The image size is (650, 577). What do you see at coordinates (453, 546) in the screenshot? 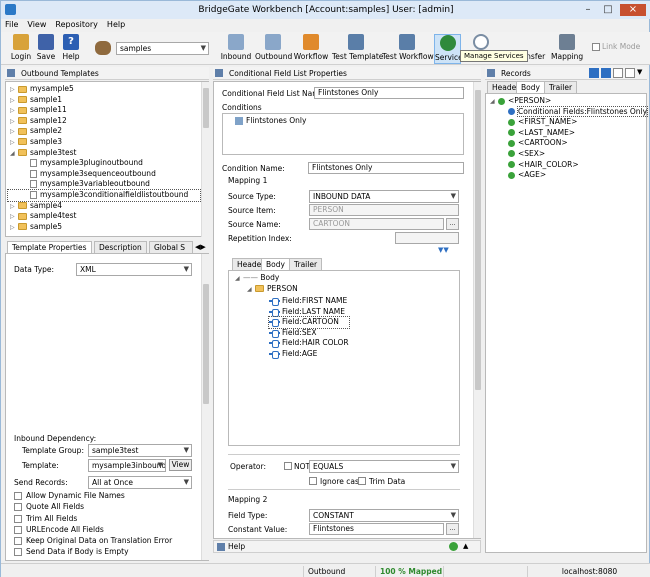
I see `add-icon` at bounding box center [453, 546].